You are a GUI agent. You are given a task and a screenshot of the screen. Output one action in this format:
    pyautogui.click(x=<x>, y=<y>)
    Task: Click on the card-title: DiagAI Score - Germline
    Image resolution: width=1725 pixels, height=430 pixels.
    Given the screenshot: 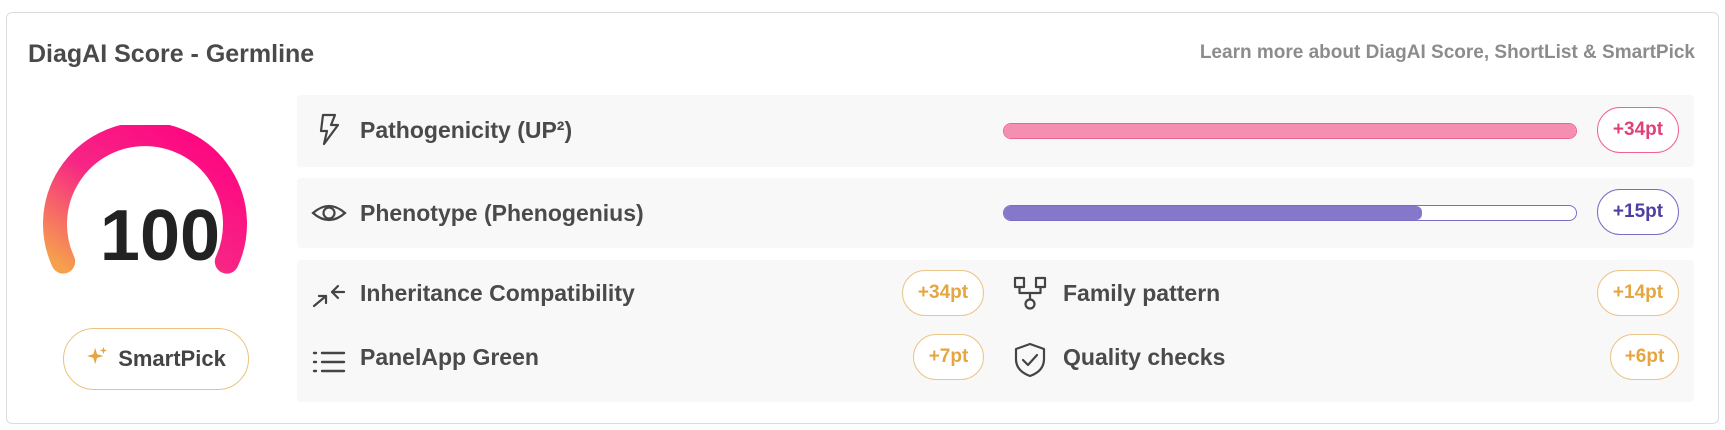 What is the action you would take?
    pyautogui.click(x=171, y=54)
    